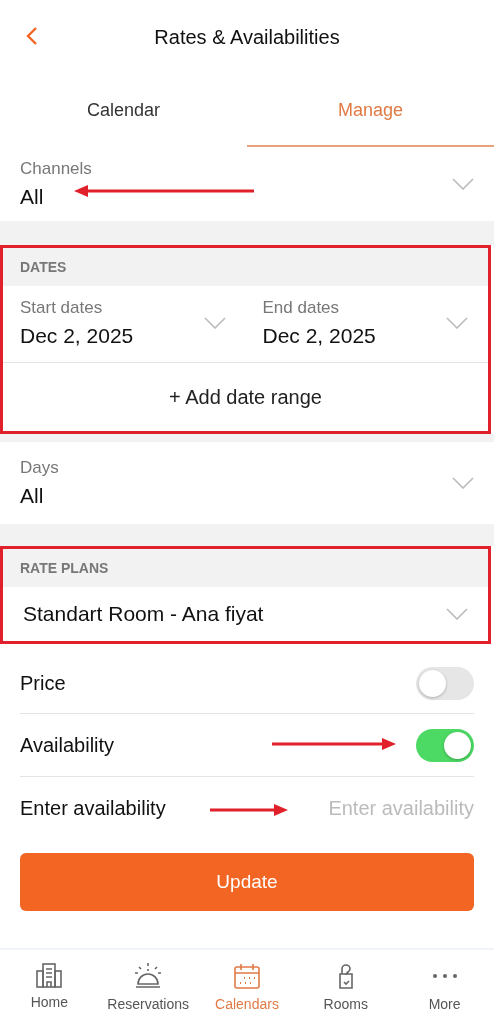 The height and width of the screenshot is (1024, 494). I want to click on section-heading: RATE PLANS, so click(245, 568).